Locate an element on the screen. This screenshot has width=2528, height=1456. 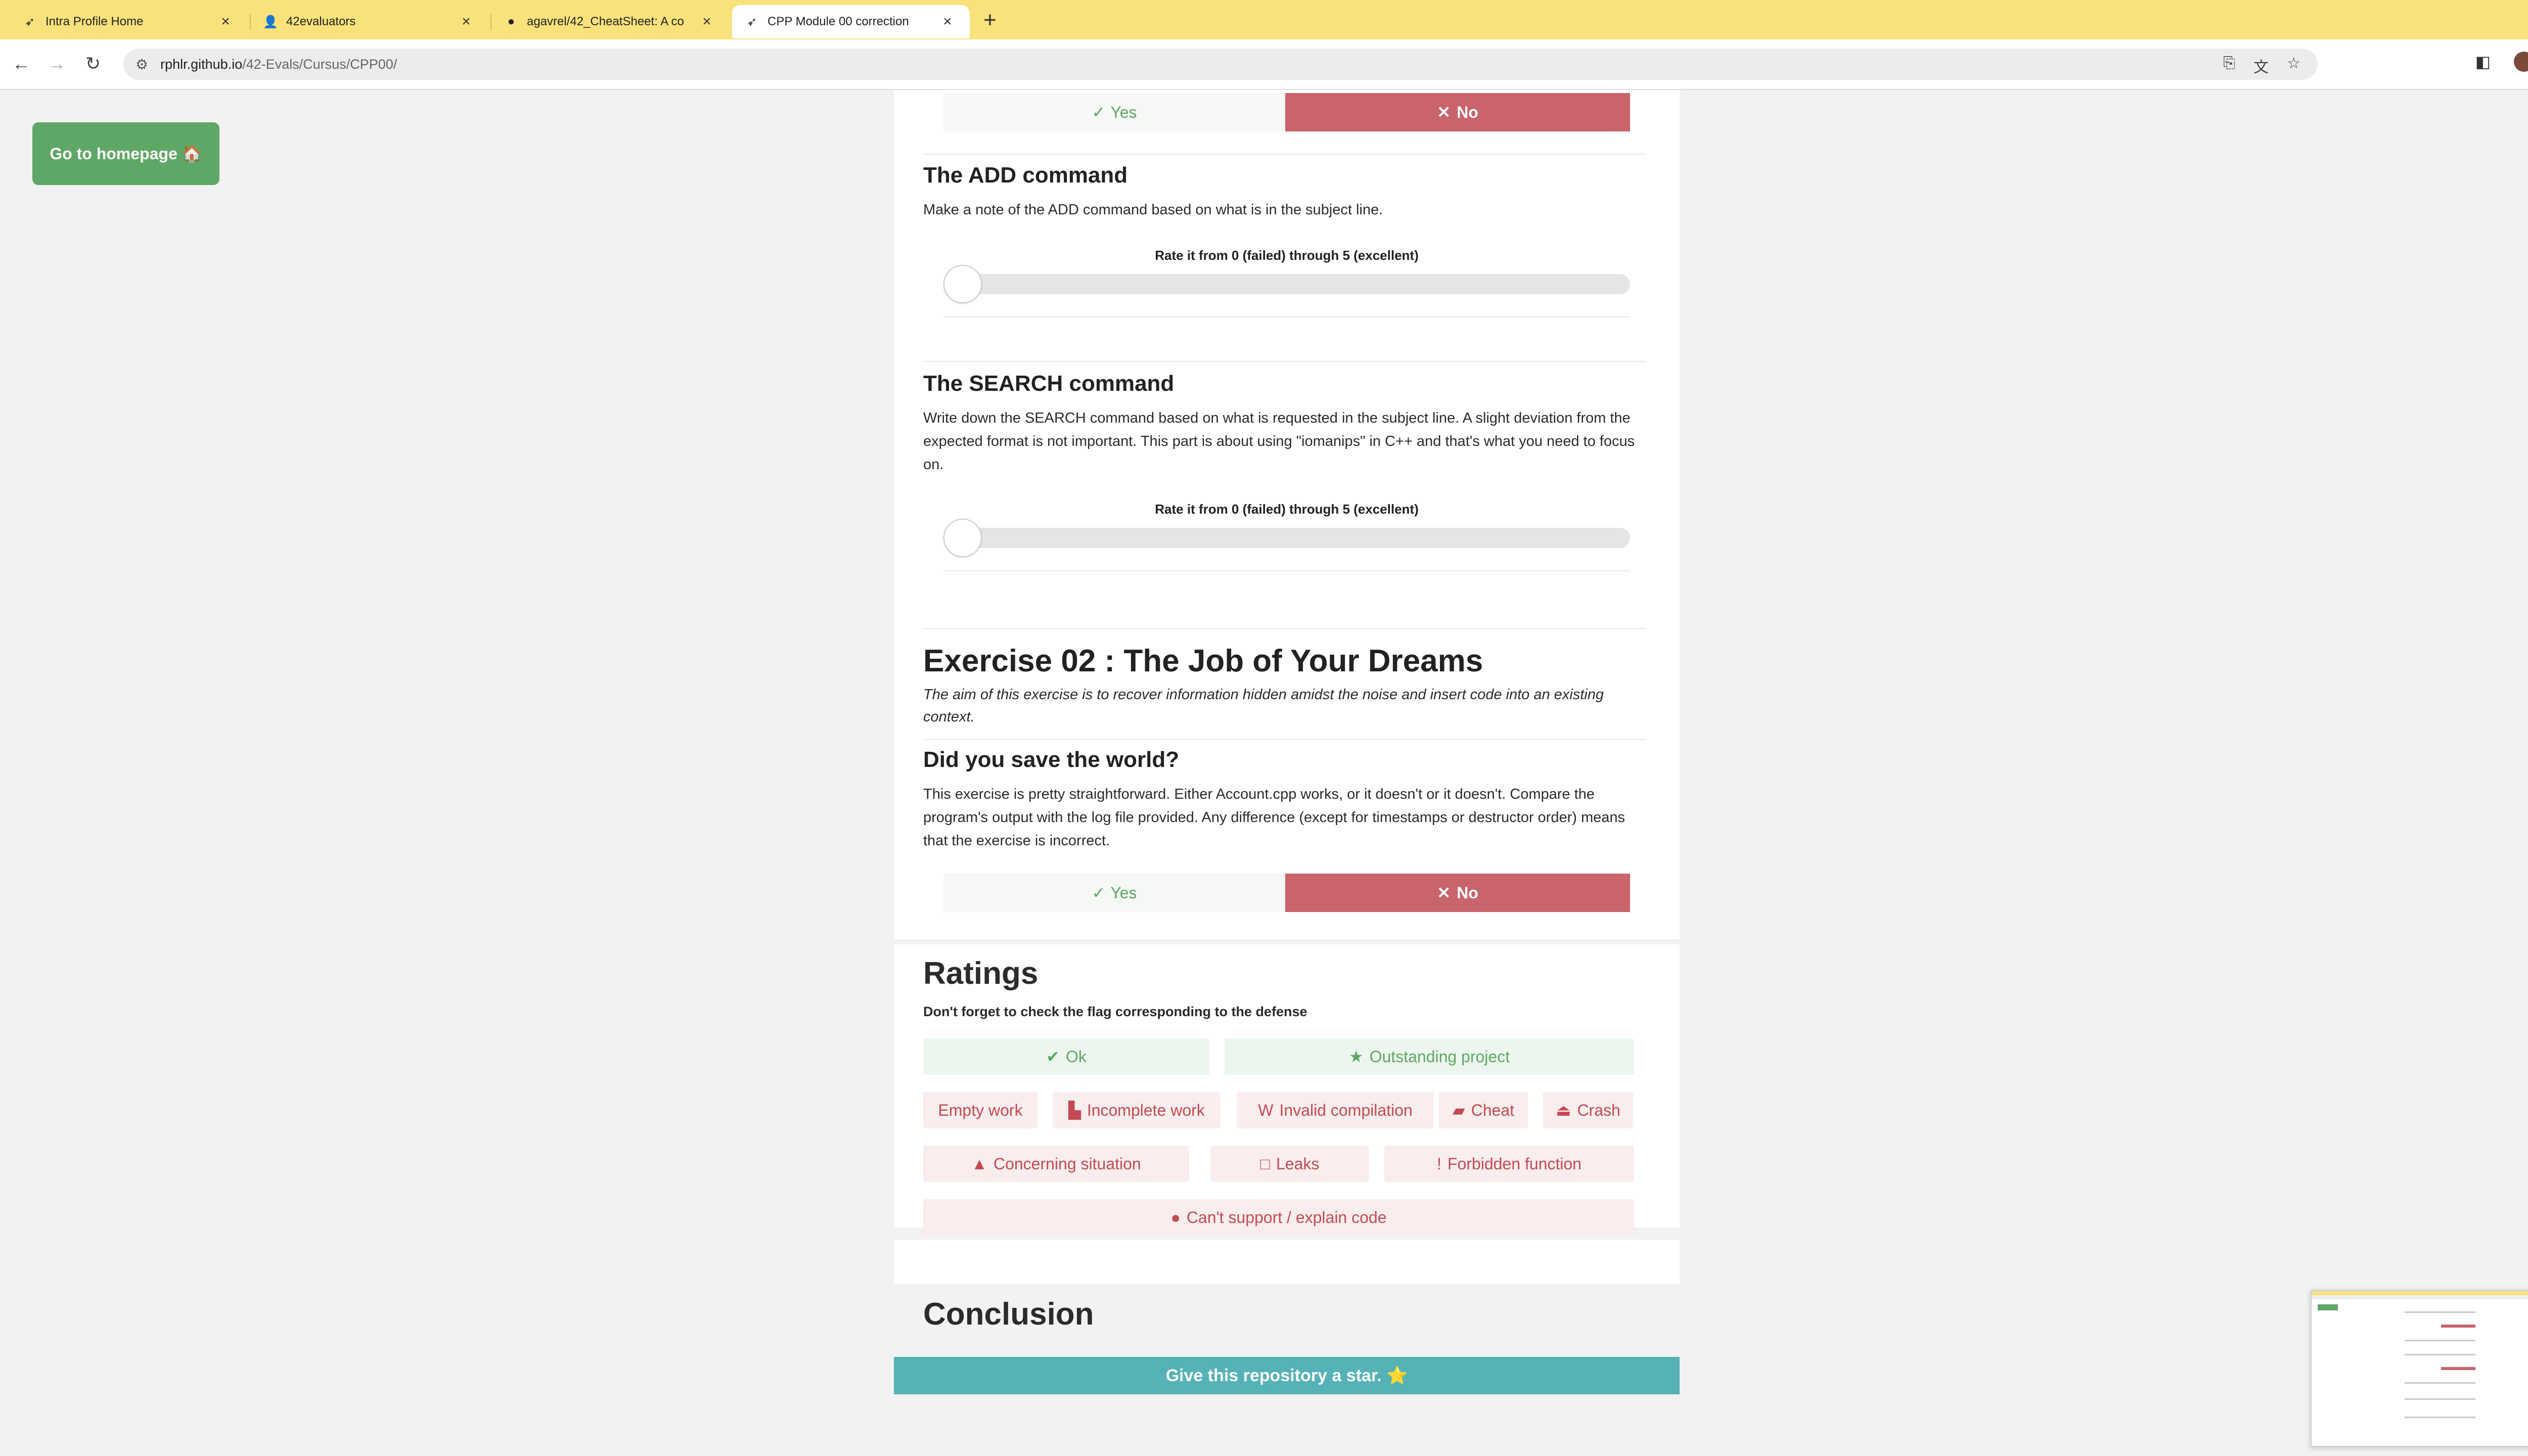
go-to-homepage-button: Go to homepage 🏠 is located at coordinates (126, 153).